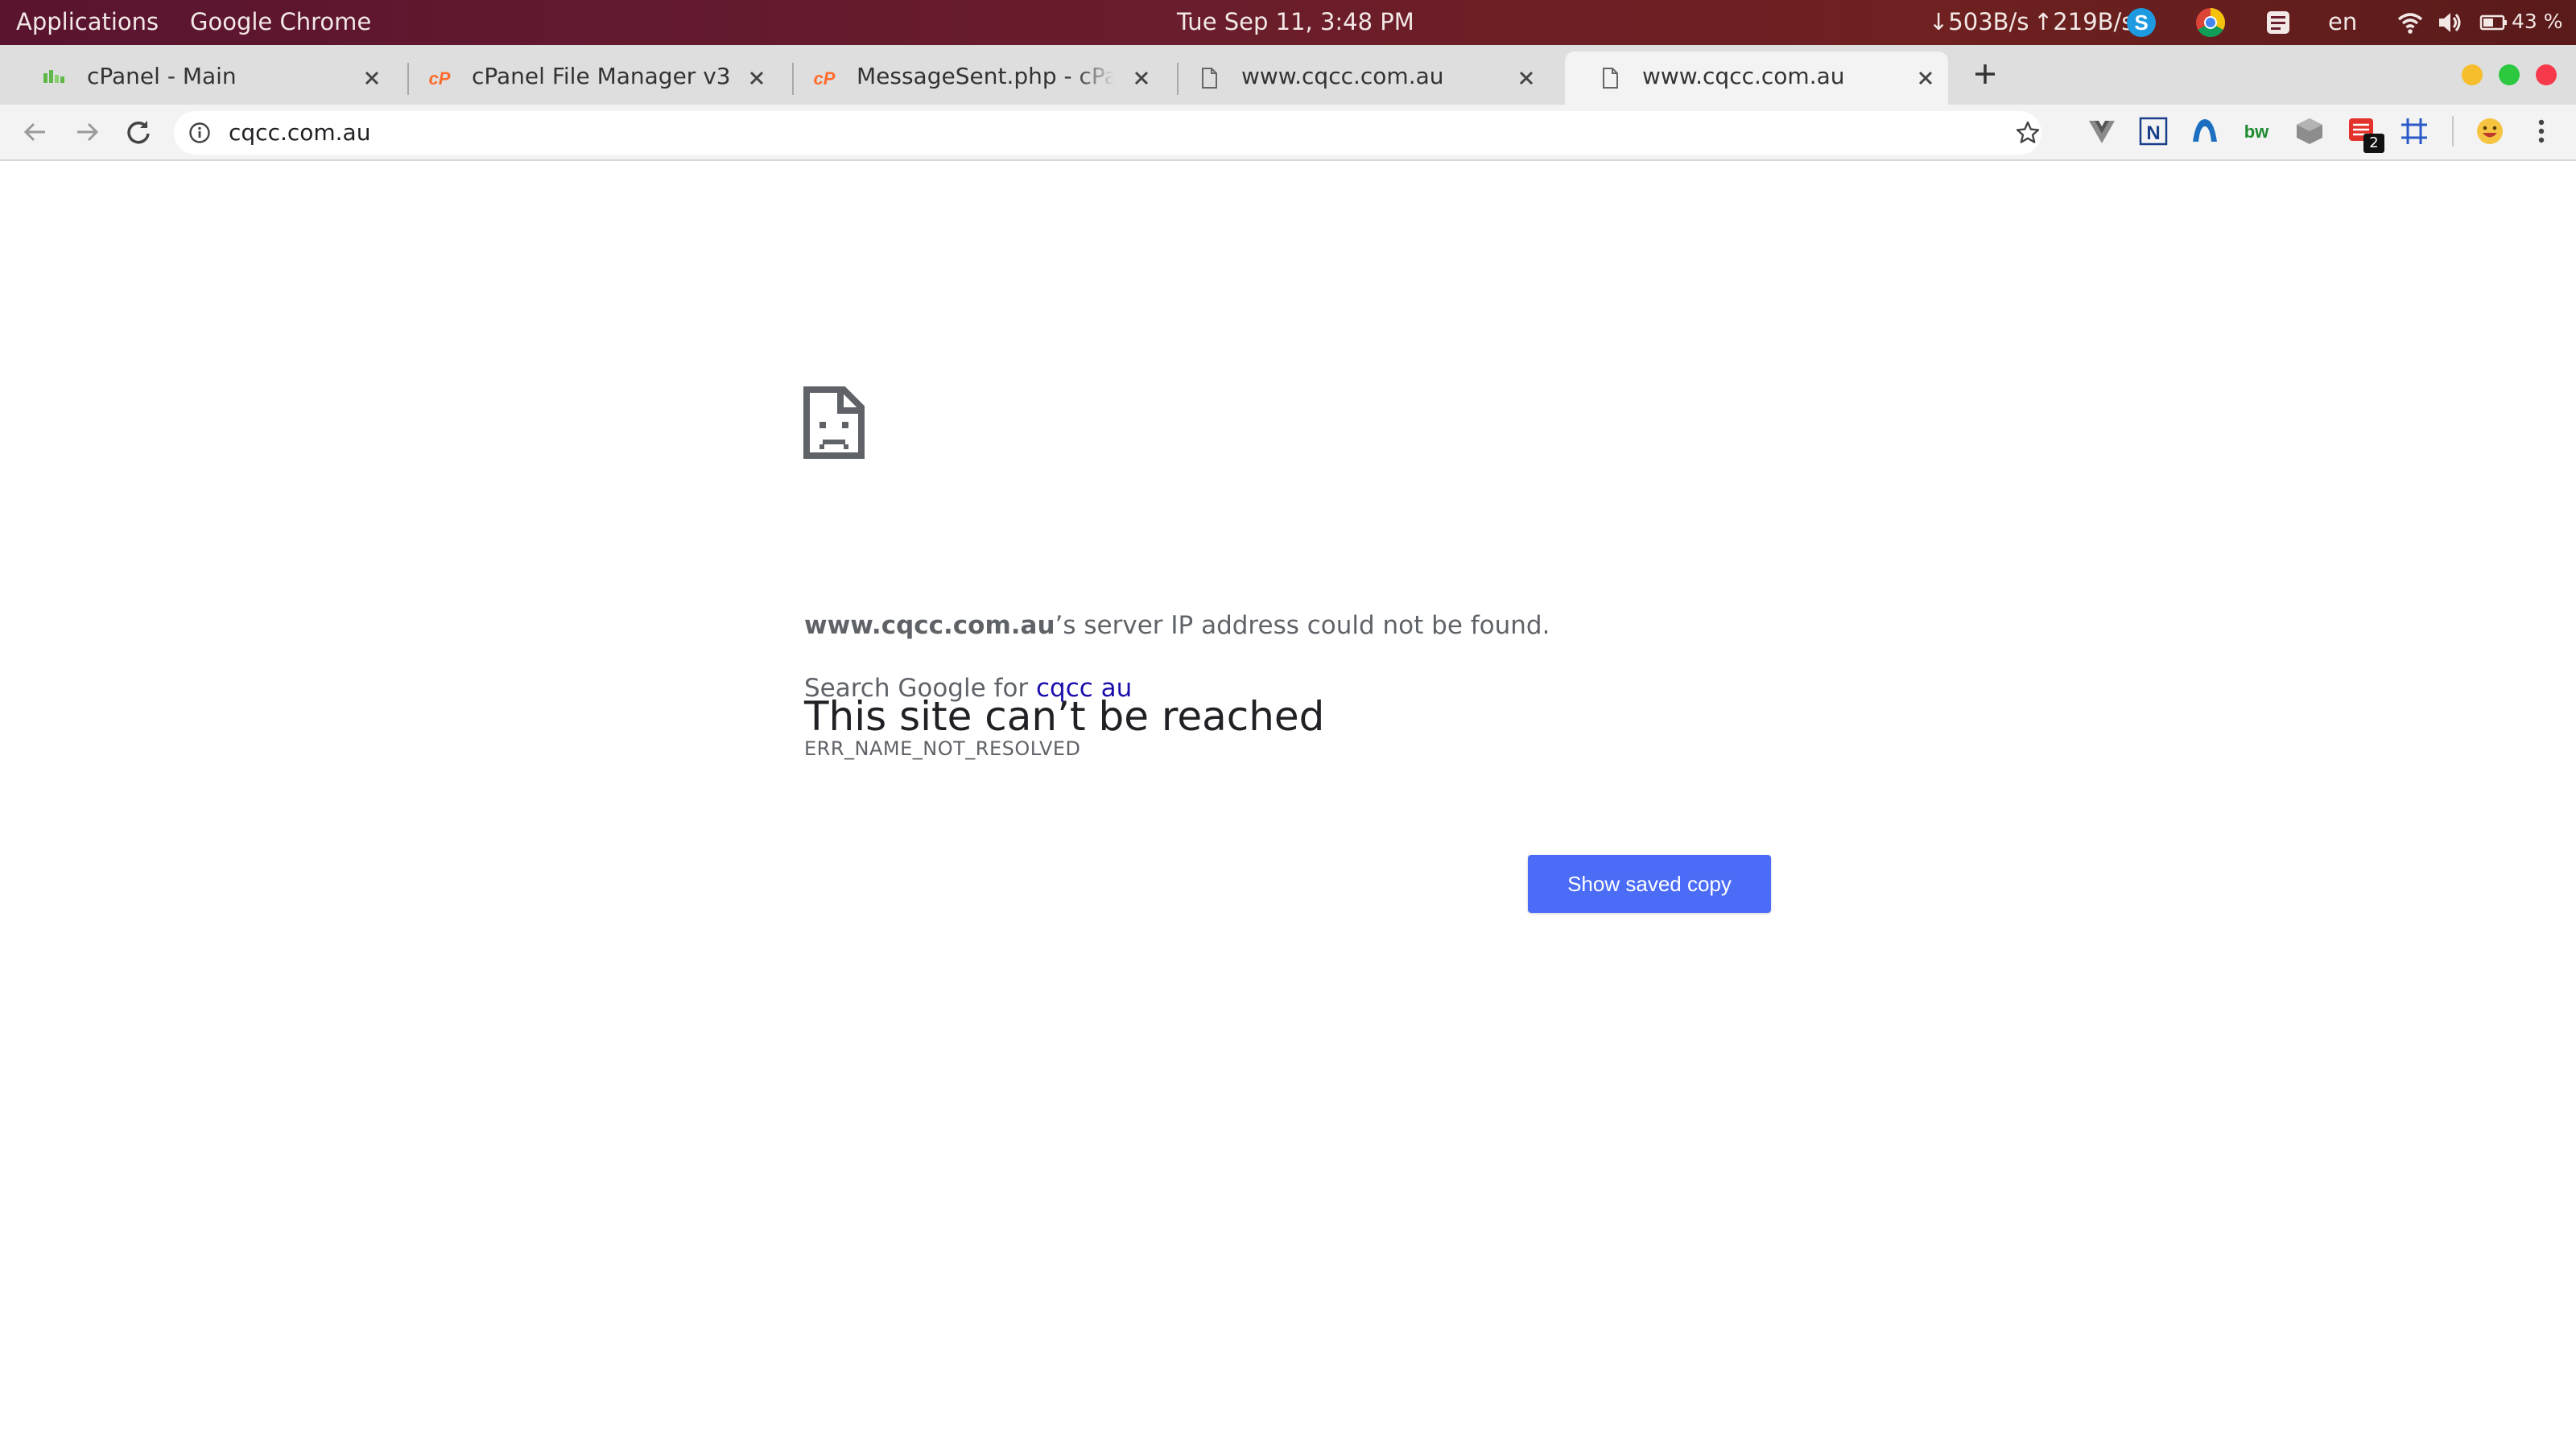 The width and height of the screenshot is (2576, 1449). What do you see at coordinates (942, 748) in the screenshot?
I see `error-code: ERR_NAME_NOT_RESOLVED` at bounding box center [942, 748].